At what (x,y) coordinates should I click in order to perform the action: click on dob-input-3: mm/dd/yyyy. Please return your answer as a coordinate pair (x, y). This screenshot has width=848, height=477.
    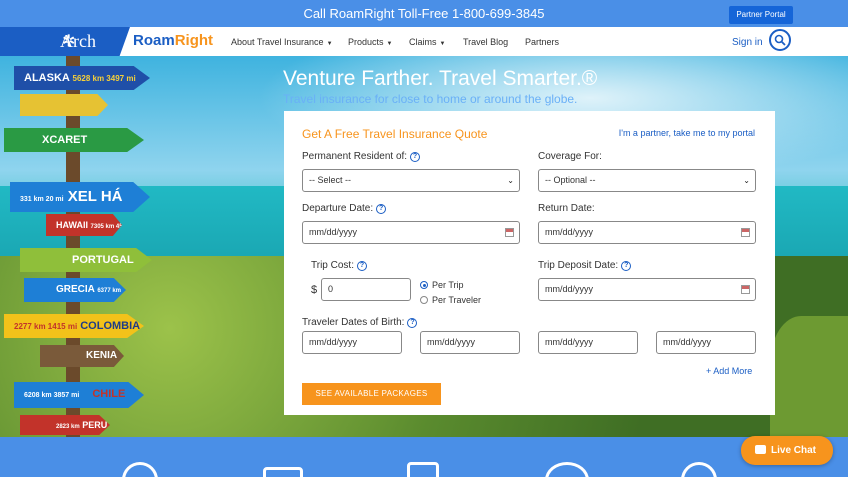
    Looking at the image, I should click on (588, 342).